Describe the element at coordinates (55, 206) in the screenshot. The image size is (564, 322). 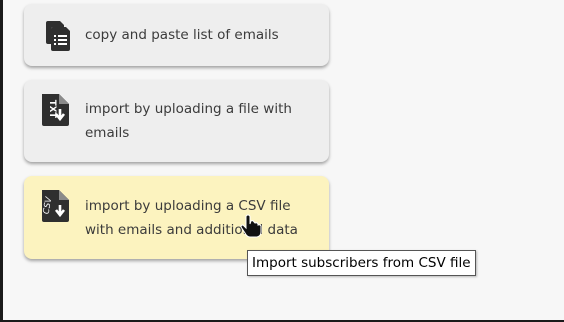
I see `csv-file-upload-icon: CSV` at that location.